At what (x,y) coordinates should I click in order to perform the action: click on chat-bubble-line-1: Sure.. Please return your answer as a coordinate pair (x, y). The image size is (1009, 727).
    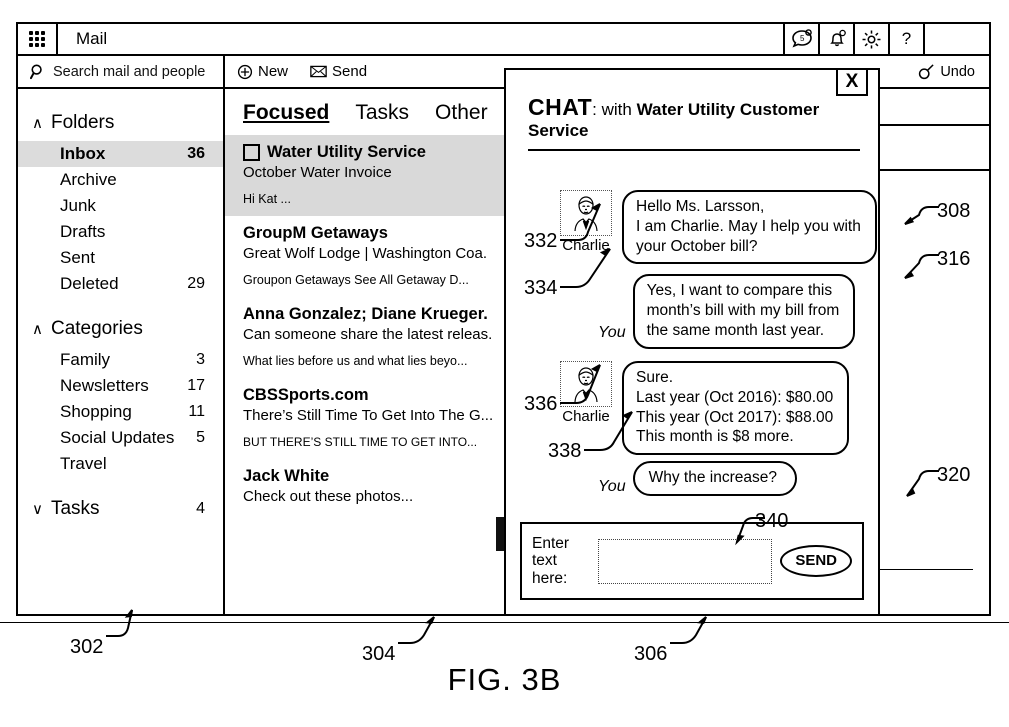
    Looking at the image, I should click on (655, 377).